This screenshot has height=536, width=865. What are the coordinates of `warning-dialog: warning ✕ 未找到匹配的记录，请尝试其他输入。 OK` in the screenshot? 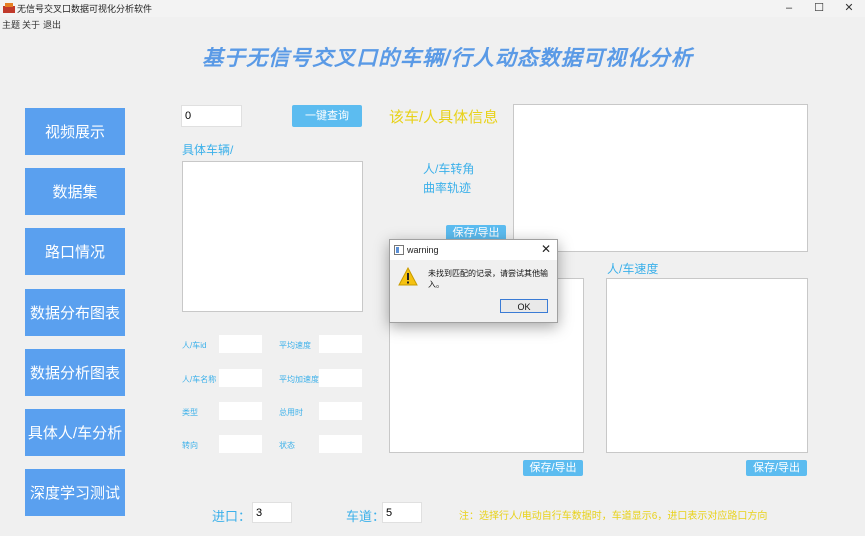 It's located at (473, 281).